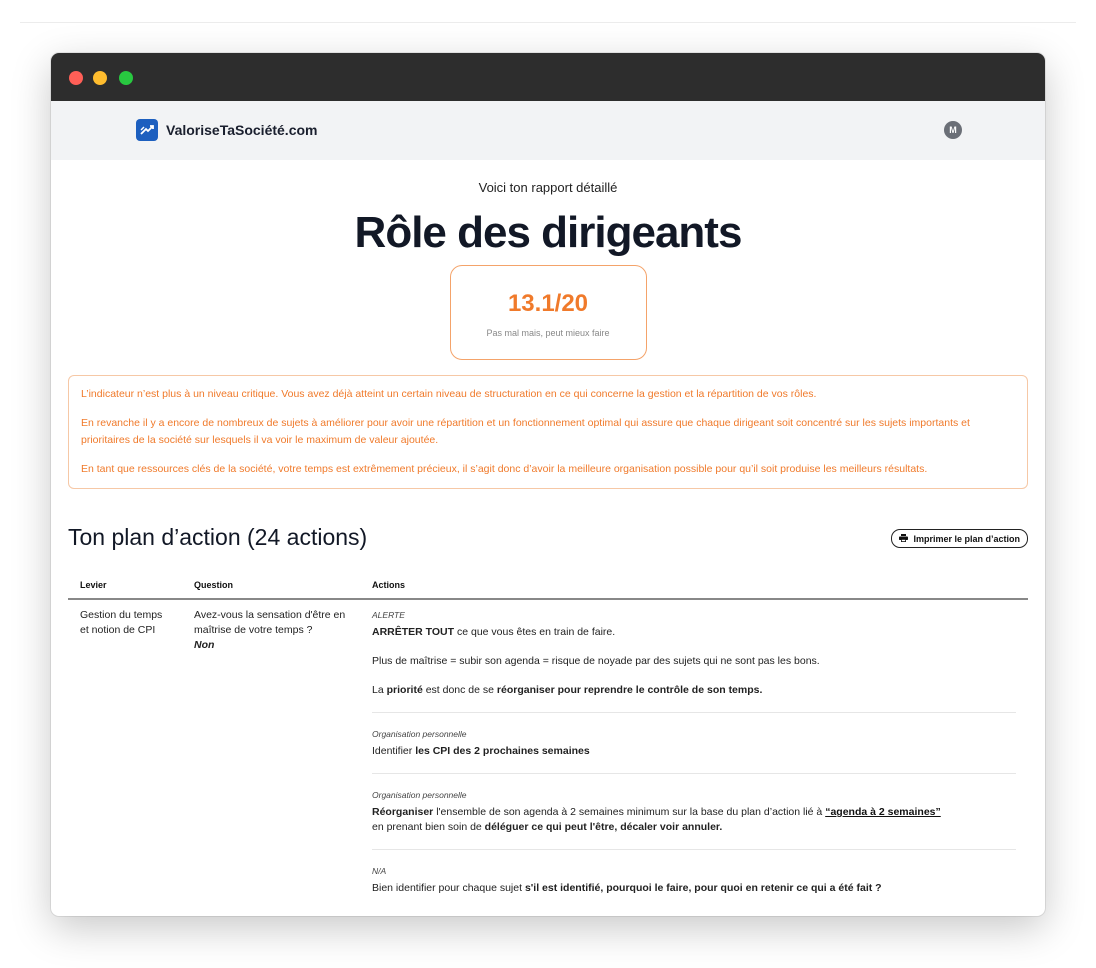  Describe the element at coordinates (271, 585) in the screenshot. I see `column-header-question: Question` at that location.